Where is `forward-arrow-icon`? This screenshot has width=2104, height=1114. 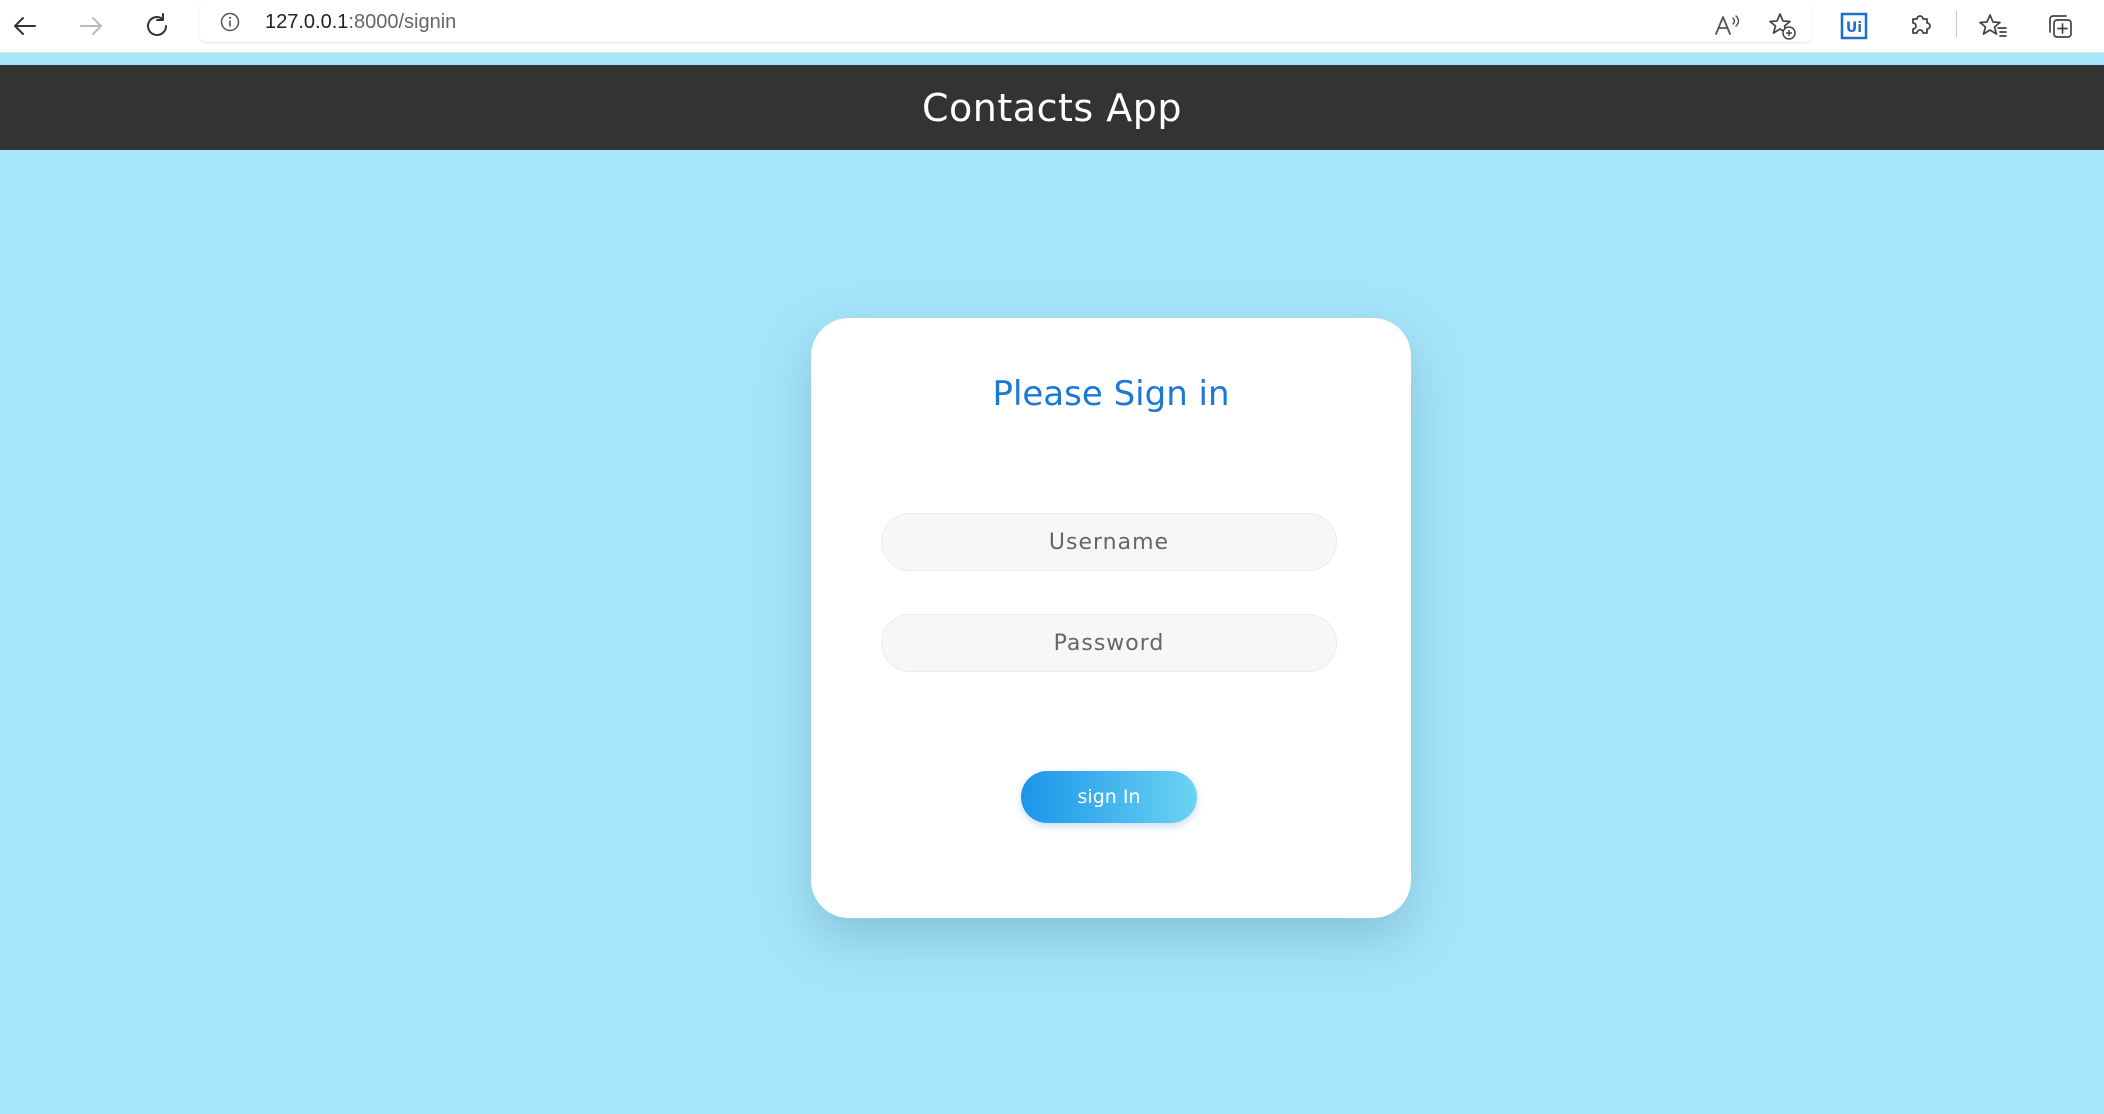
forward-arrow-icon is located at coordinates (91, 26).